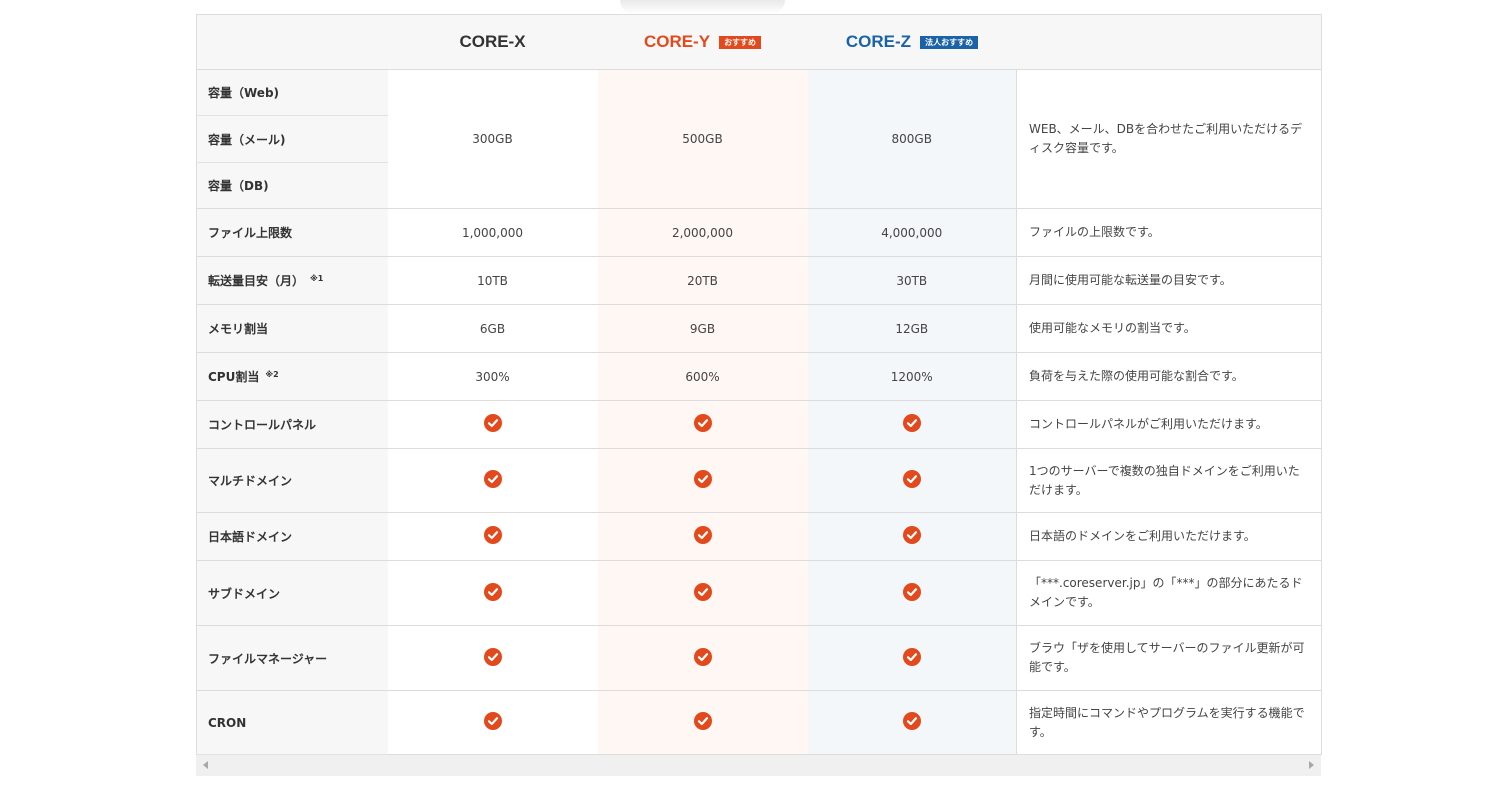 Image resolution: width=1505 pixels, height=791 pixels. I want to click on row-label-text: CPU割当, so click(234, 377).